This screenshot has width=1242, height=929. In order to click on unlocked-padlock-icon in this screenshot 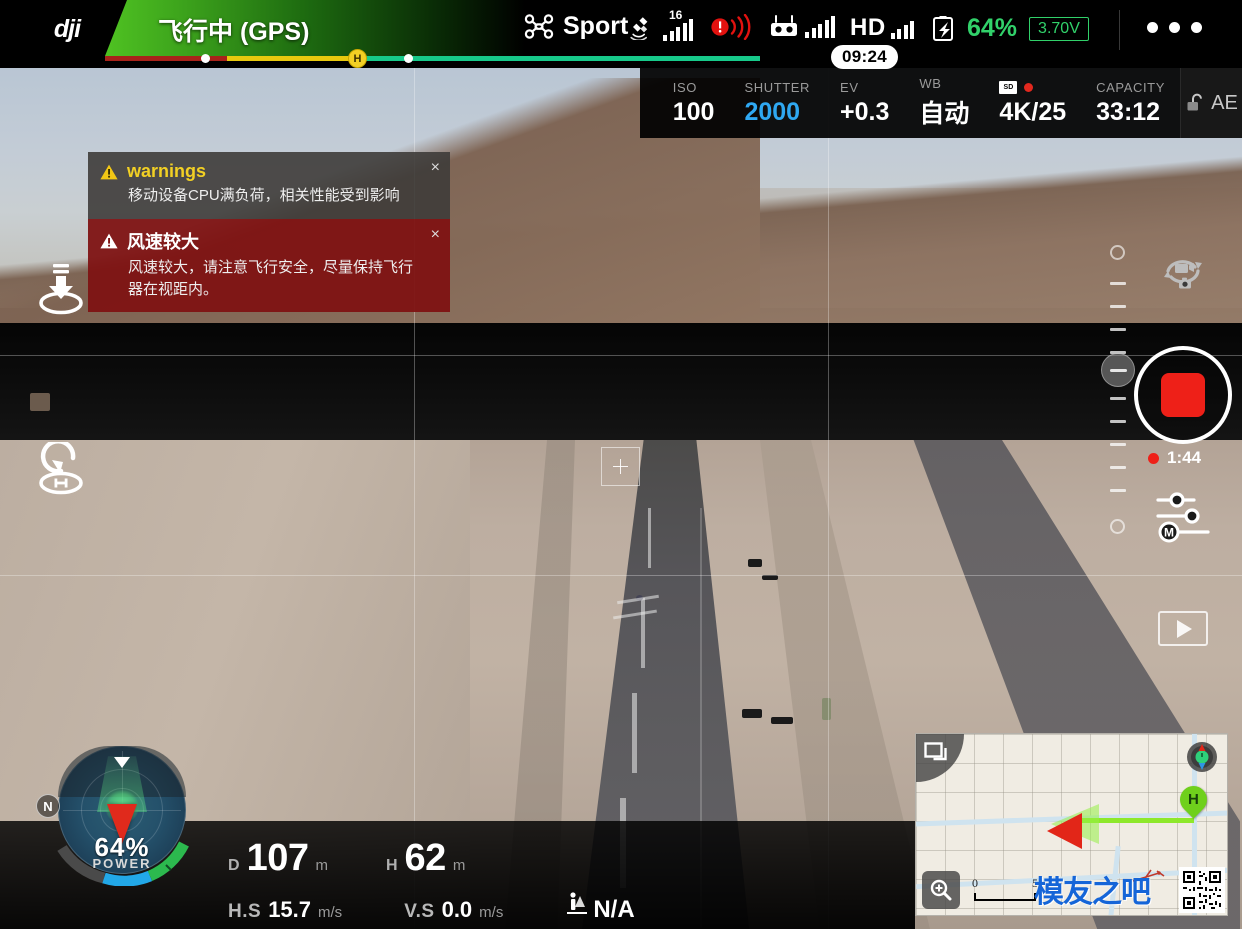, I will do `click(1195, 102)`.